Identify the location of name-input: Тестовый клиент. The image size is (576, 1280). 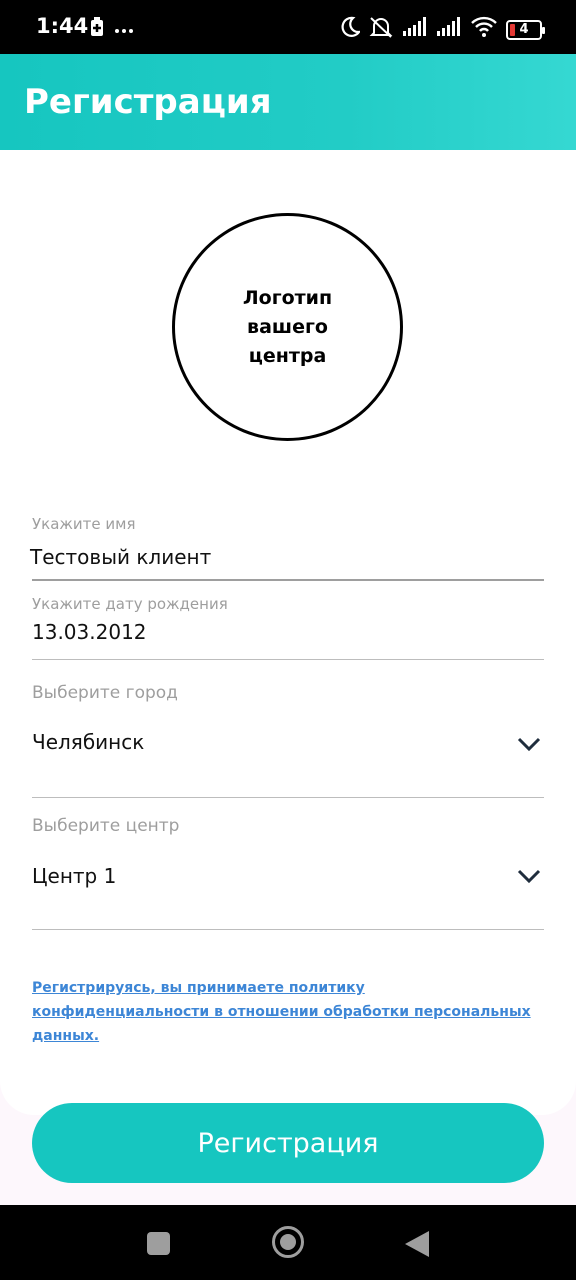
(120, 557).